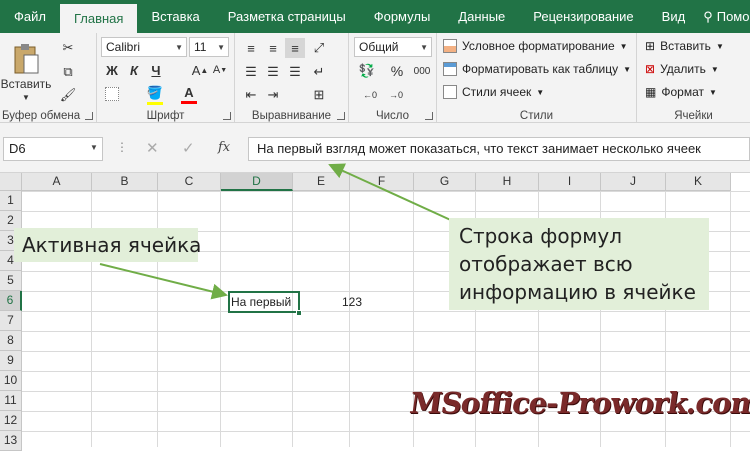 The image size is (750, 451). What do you see at coordinates (684, 46) in the screenshot?
I see `insert-cells-button: ⊞ Вставить ▼` at bounding box center [684, 46].